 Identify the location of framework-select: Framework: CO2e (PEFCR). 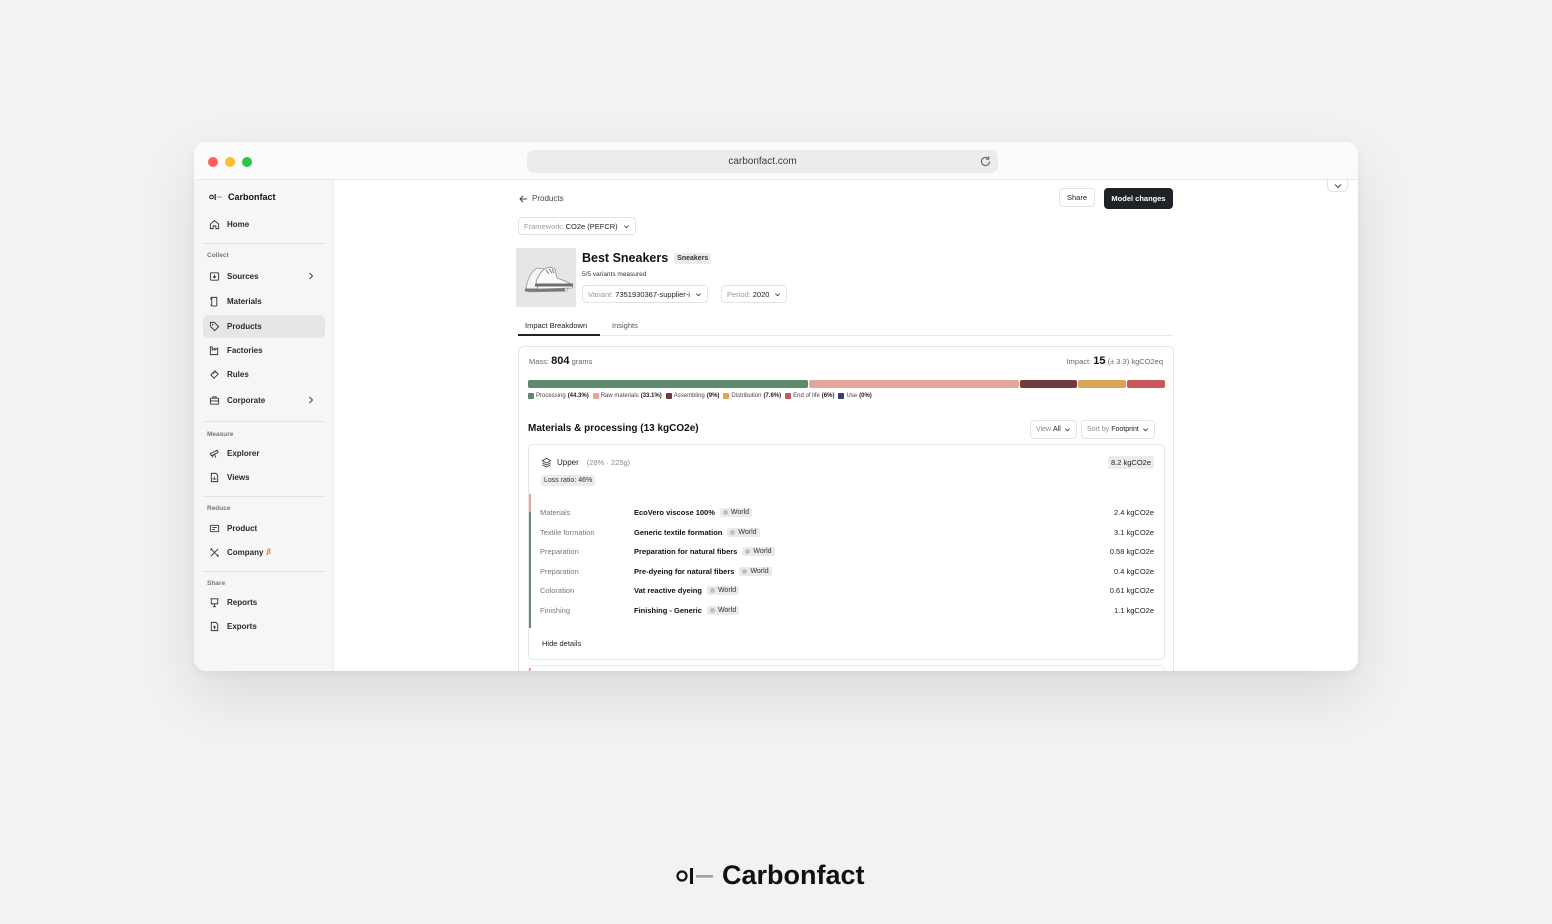
(577, 226).